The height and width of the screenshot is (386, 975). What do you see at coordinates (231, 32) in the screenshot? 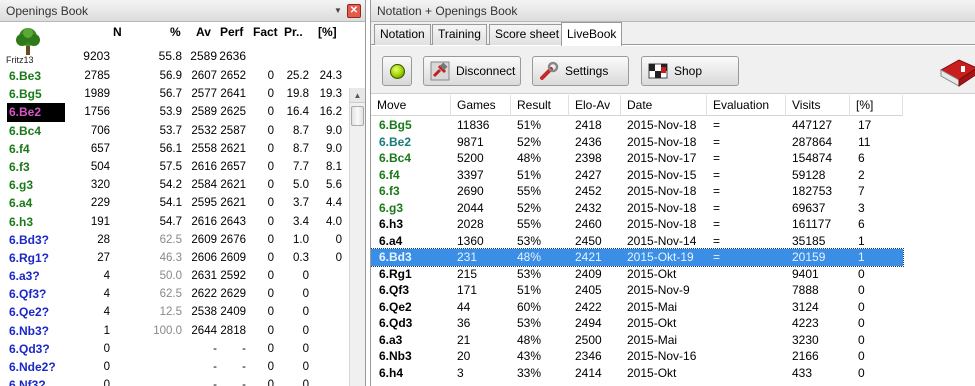
I see `col-header-perf: Perf` at bounding box center [231, 32].